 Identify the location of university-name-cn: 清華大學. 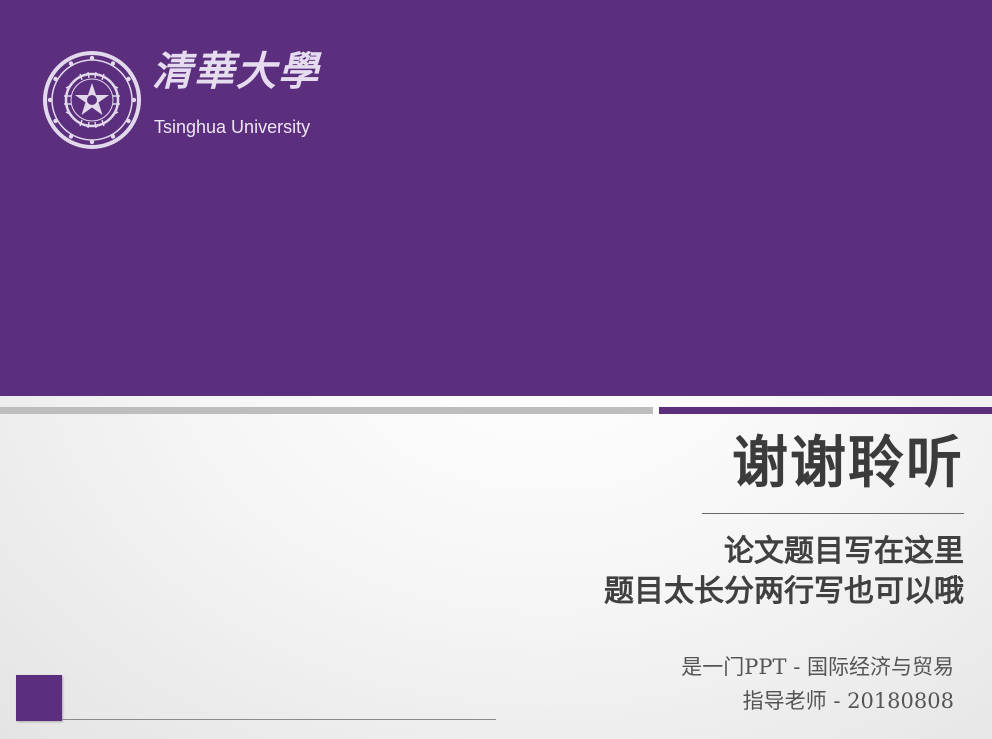
(236, 71).